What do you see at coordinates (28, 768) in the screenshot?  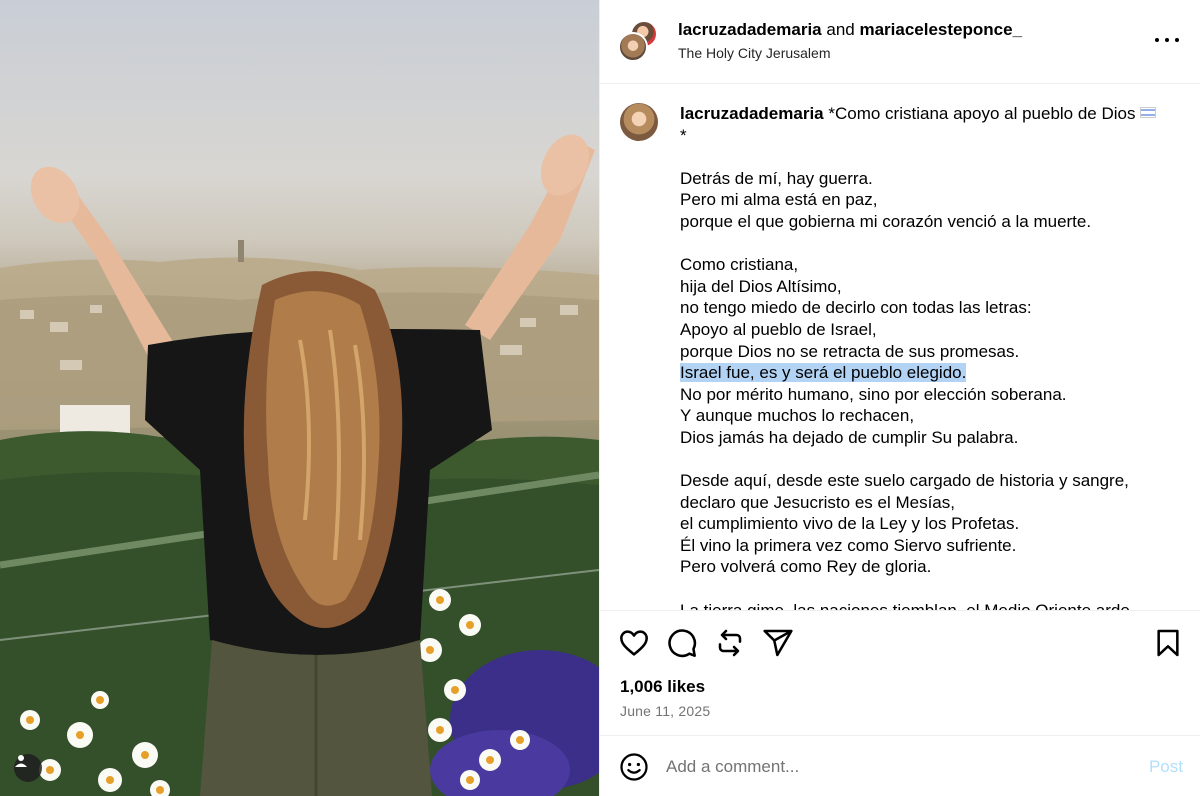 I see `user-tag-button` at bounding box center [28, 768].